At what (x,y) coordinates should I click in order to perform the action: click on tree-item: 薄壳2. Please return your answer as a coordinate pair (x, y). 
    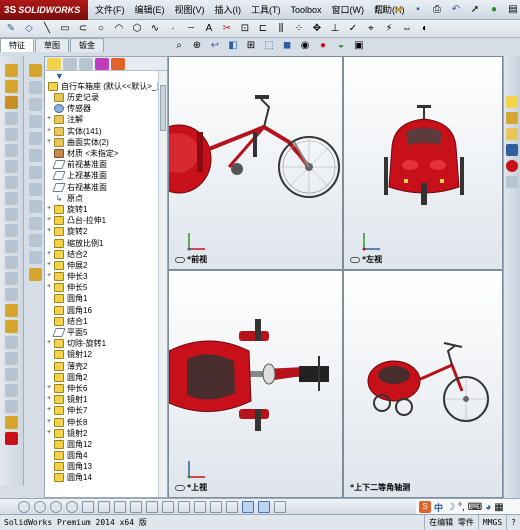
    Looking at the image, I should click on (106, 366).